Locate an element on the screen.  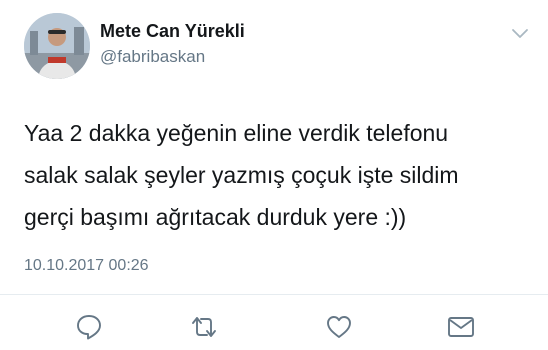
envelope-icon is located at coordinates (461, 327).